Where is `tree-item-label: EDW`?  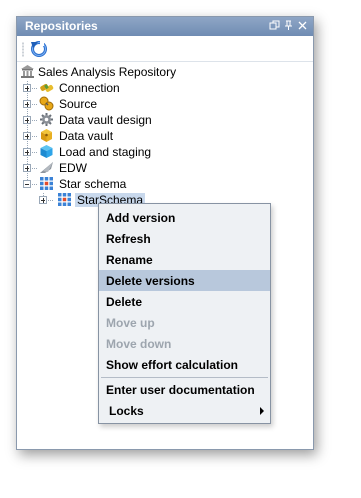 tree-item-label: EDW is located at coordinates (73, 168).